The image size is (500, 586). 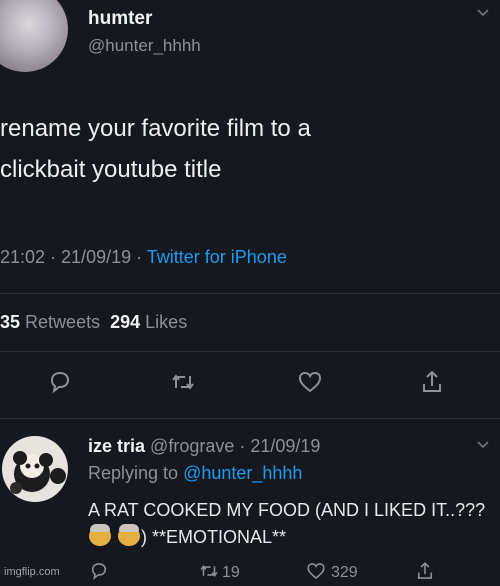 What do you see at coordinates (235, 446) in the screenshot?
I see `reply-handle-date: @frograve · 21/09/19` at bounding box center [235, 446].